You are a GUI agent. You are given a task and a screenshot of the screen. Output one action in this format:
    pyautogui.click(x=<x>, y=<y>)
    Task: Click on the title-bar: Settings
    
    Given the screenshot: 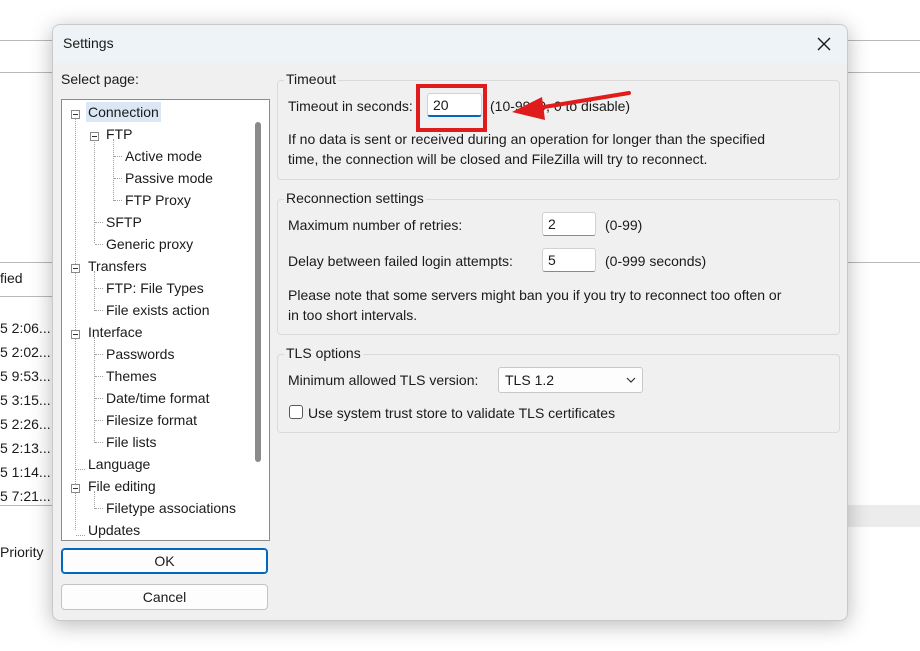 What is the action you would take?
    pyautogui.click(x=450, y=44)
    